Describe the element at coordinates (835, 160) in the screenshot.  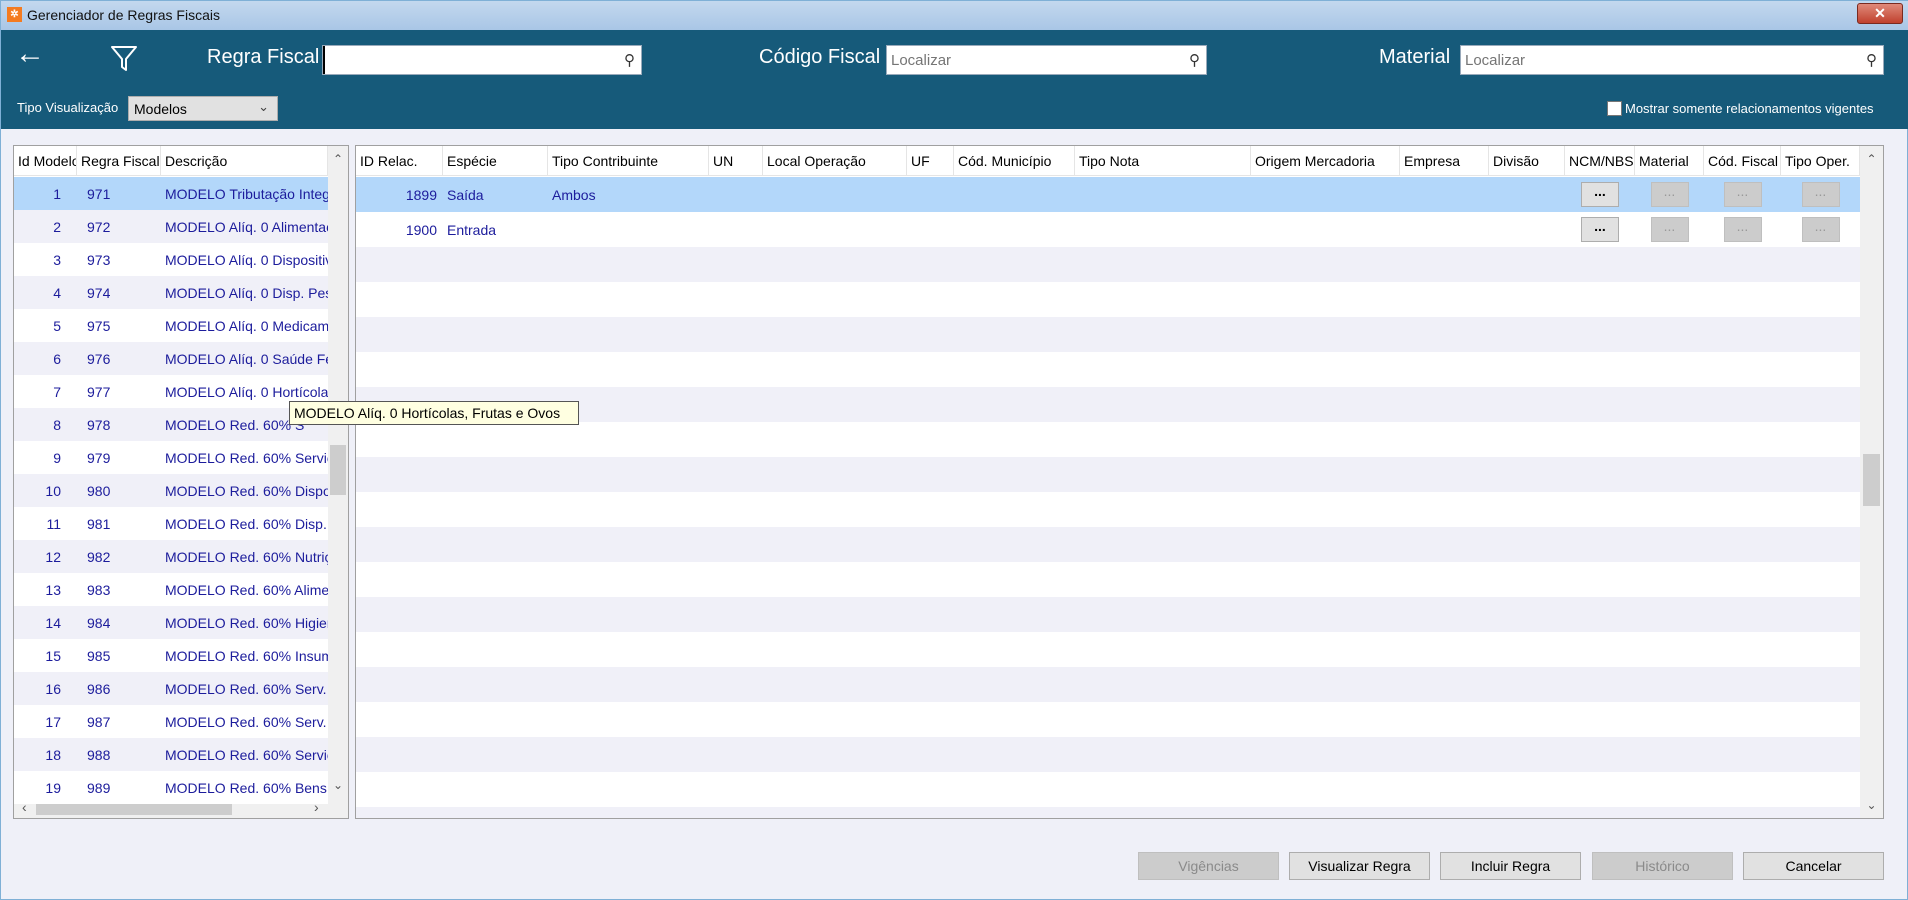
I see `column-header: Local Operação` at that location.